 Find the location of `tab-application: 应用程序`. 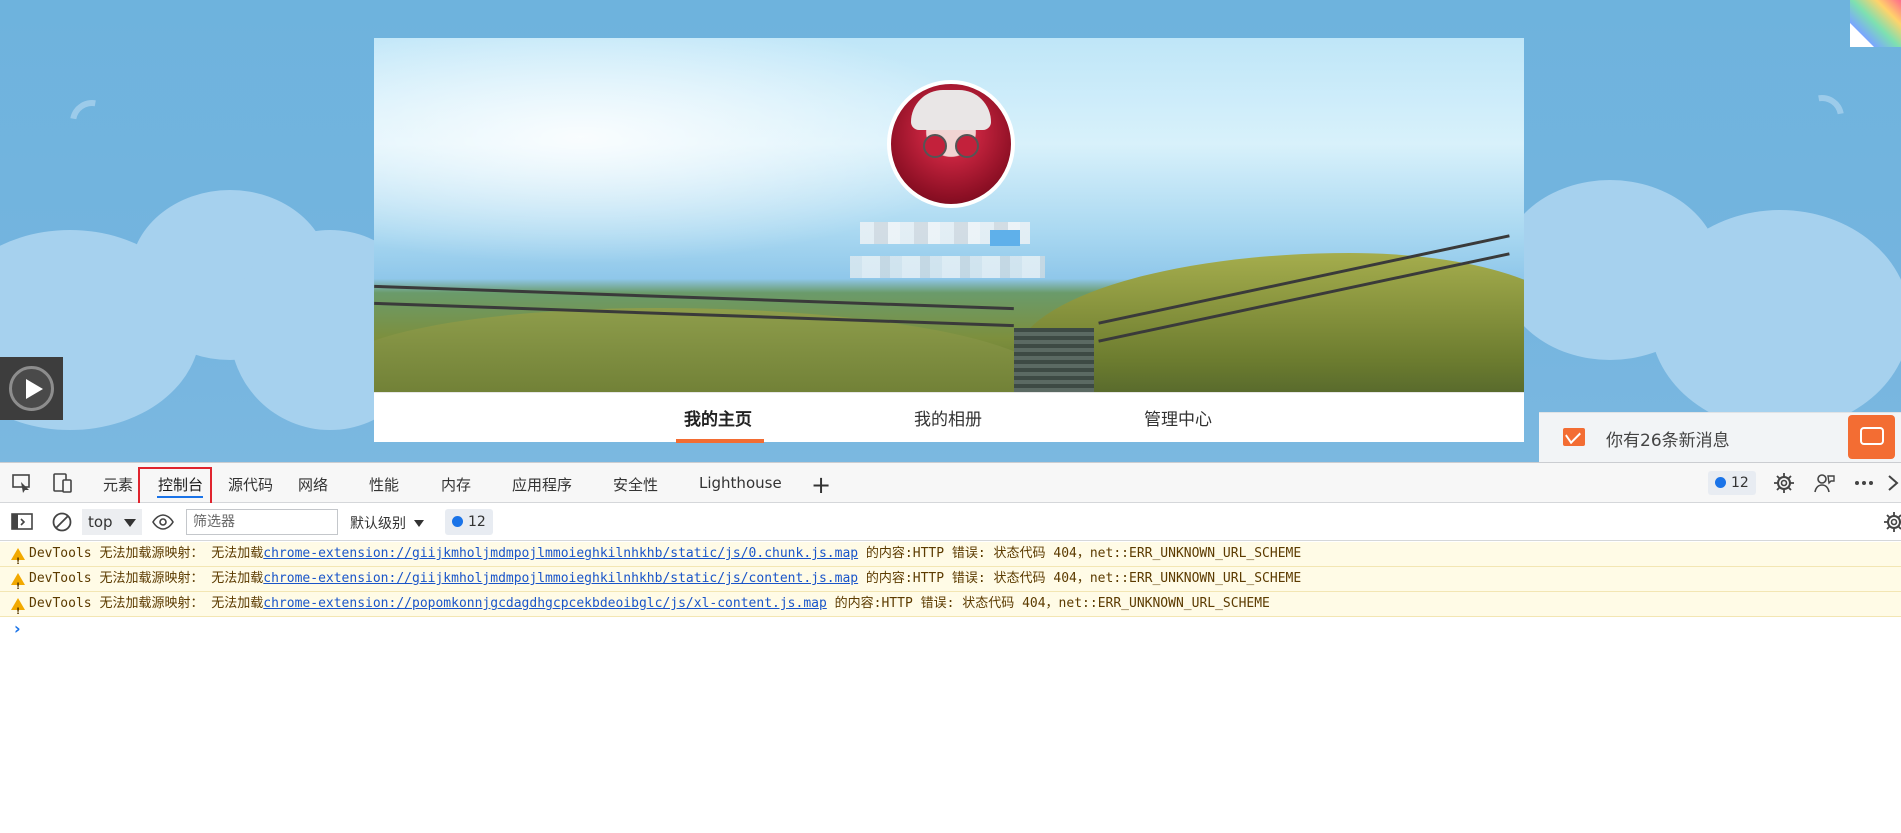

tab-application: 应用程序 is located at coordinates (542, 484).